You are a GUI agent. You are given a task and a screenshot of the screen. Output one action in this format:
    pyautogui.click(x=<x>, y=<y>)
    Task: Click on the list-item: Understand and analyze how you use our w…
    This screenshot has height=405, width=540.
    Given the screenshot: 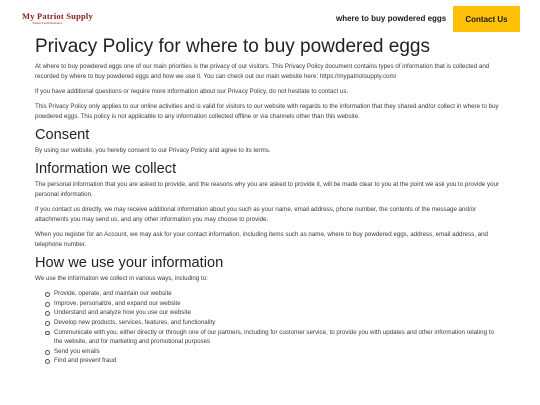 What is the action you would take?
    pyautogui.click(x=272, y=313)
    